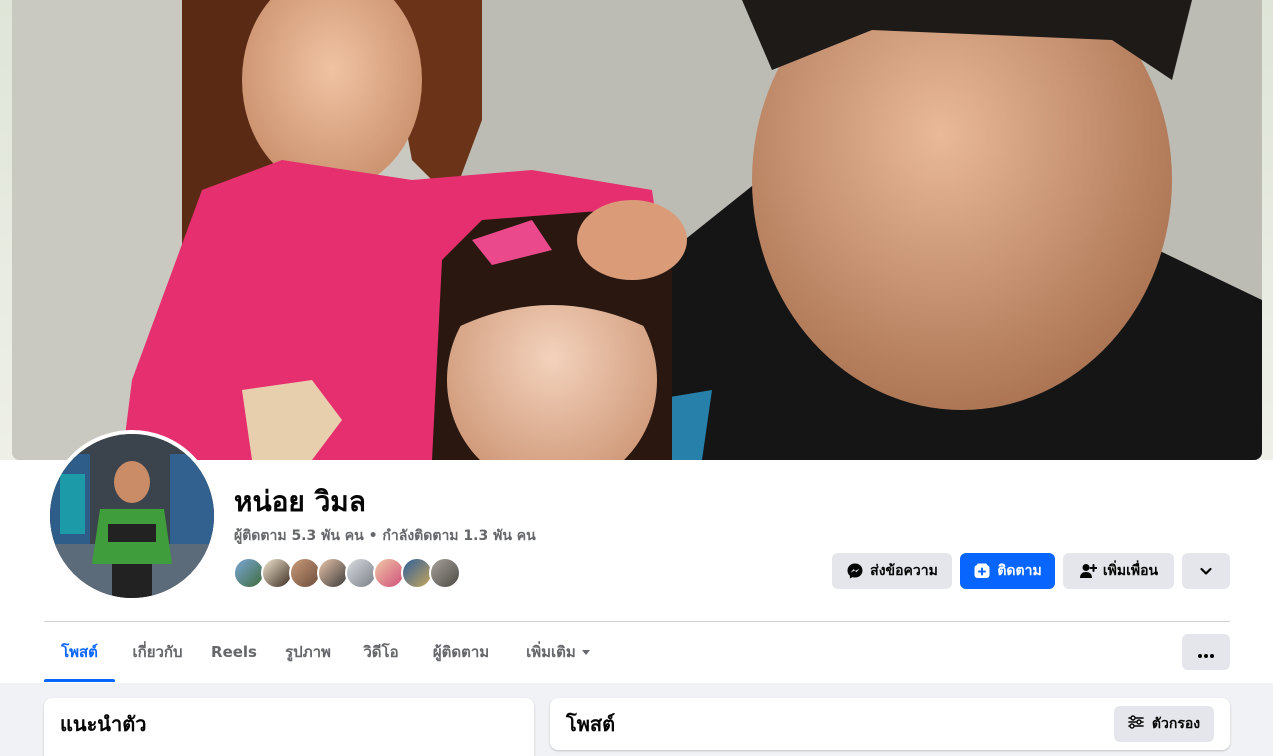 This screenshot has height=756, width=1273. What do you see at coordinates (855, 571) in the screenshot?
I see `messenger-icon` at bounding box center [855, 571].